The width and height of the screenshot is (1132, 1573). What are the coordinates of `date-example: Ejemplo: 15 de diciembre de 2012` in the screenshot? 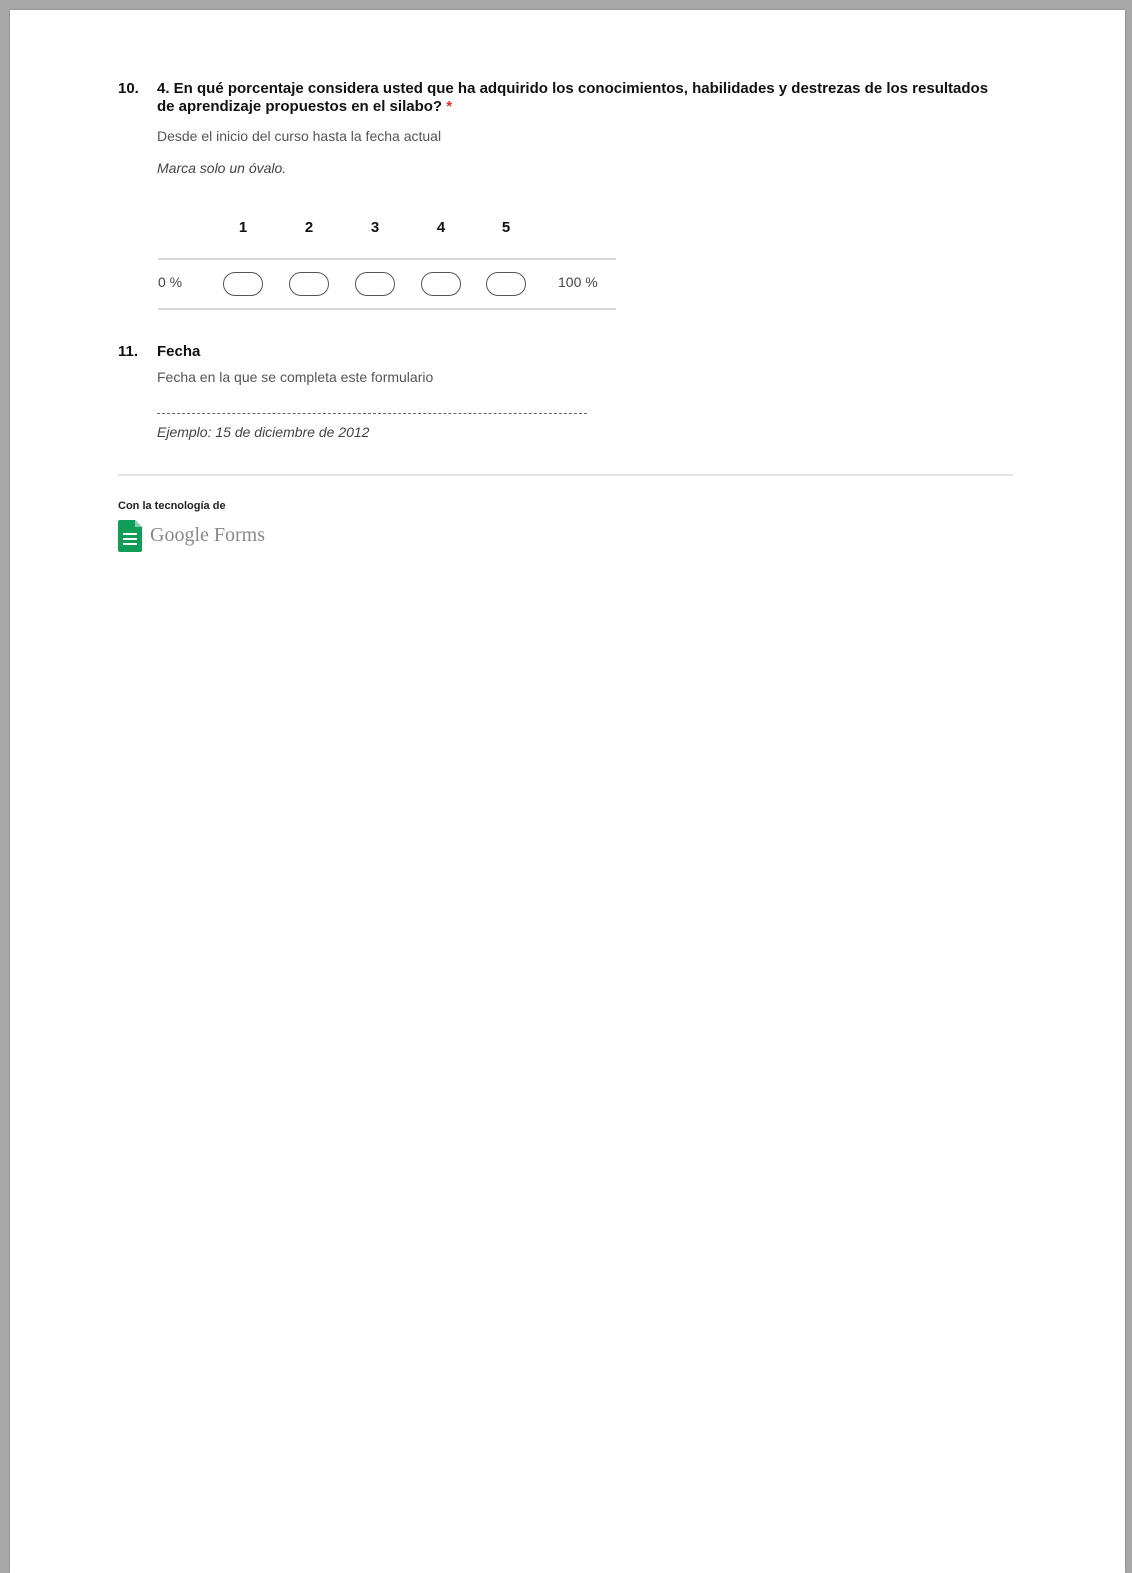 It's located at (263, 432).